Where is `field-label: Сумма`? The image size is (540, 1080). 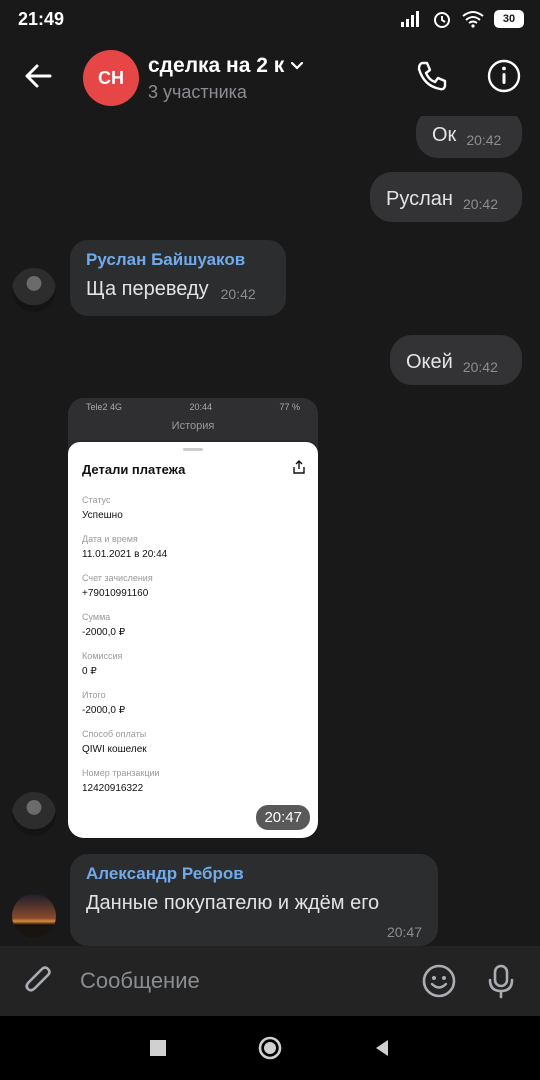 field-label: Сумма is located at coordinates (96, 617).